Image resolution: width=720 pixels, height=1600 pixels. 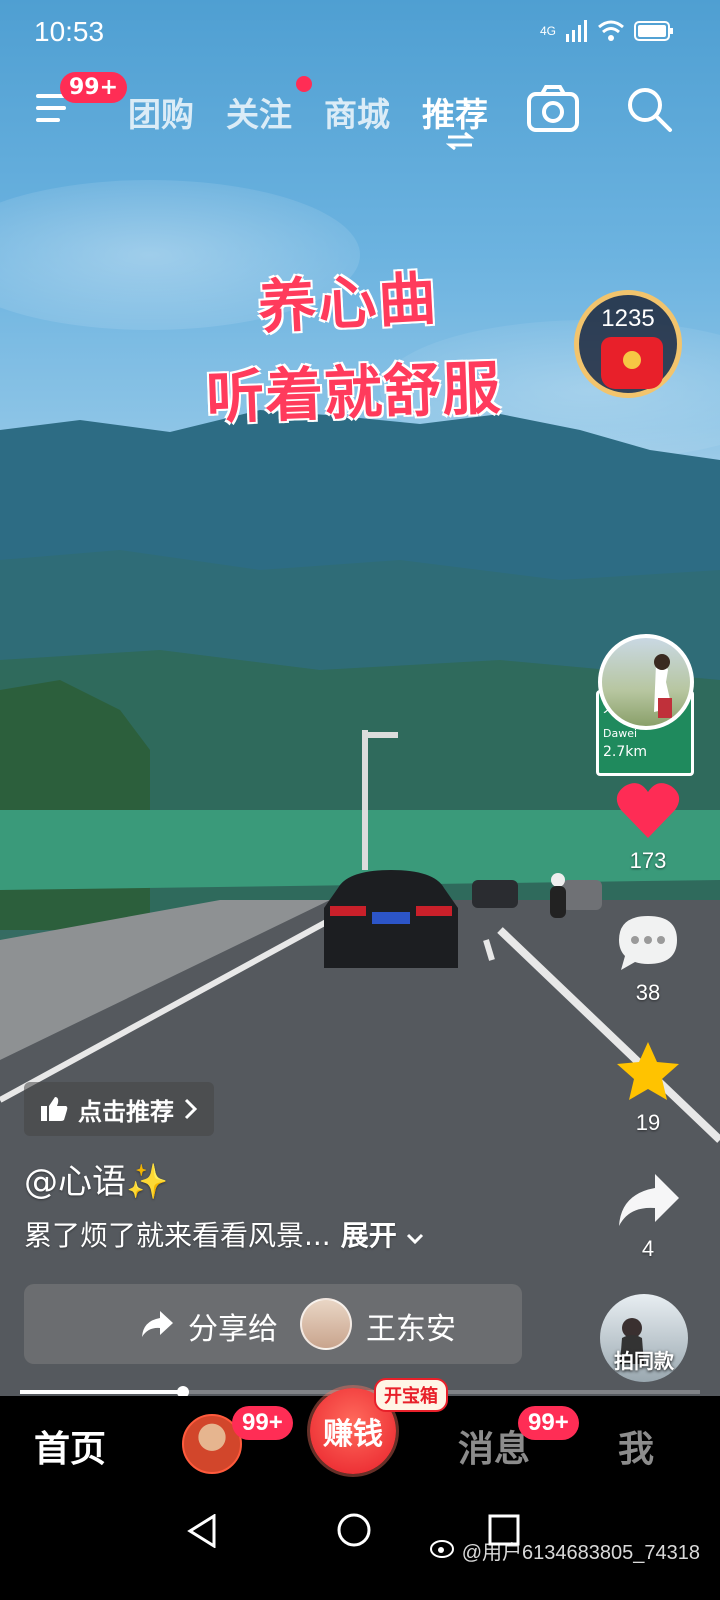 What do you see at coordinates (415, 1239) in the screenshot?
I see `chevron-down-icon` at bounding box center [415, 1239].